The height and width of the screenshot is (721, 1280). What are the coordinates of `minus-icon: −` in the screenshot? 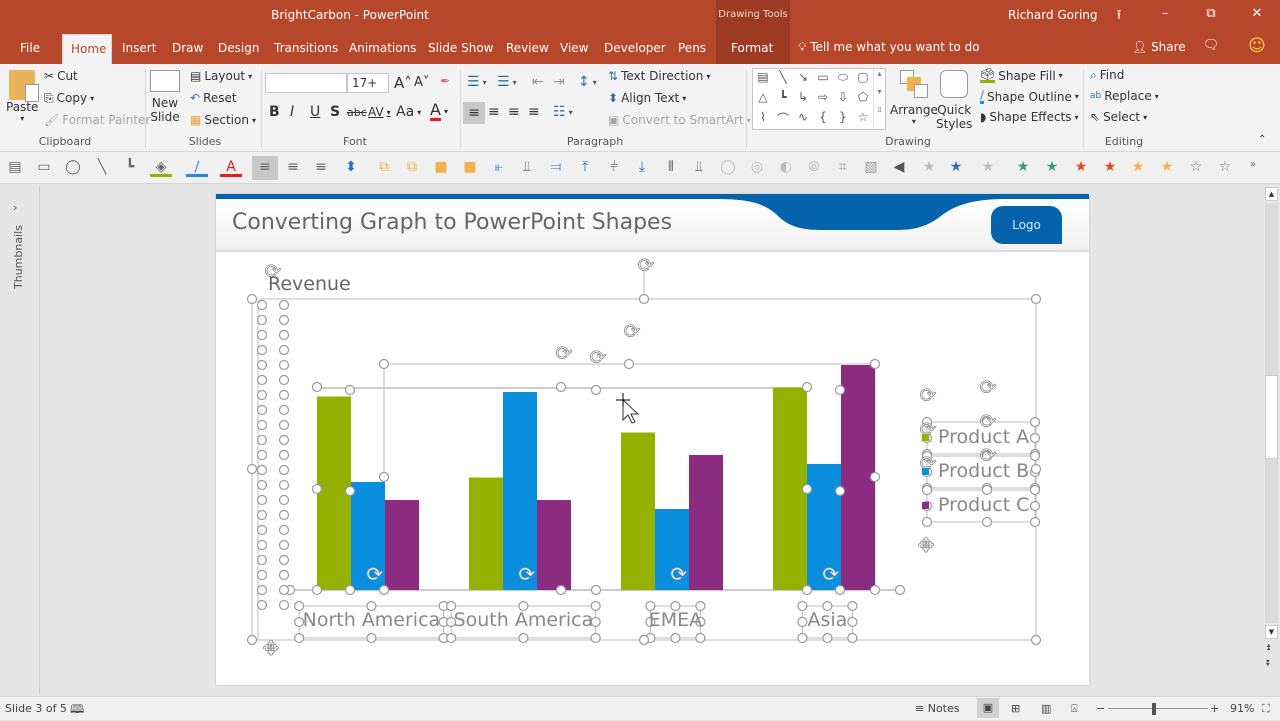 It's located at (1101, 708).